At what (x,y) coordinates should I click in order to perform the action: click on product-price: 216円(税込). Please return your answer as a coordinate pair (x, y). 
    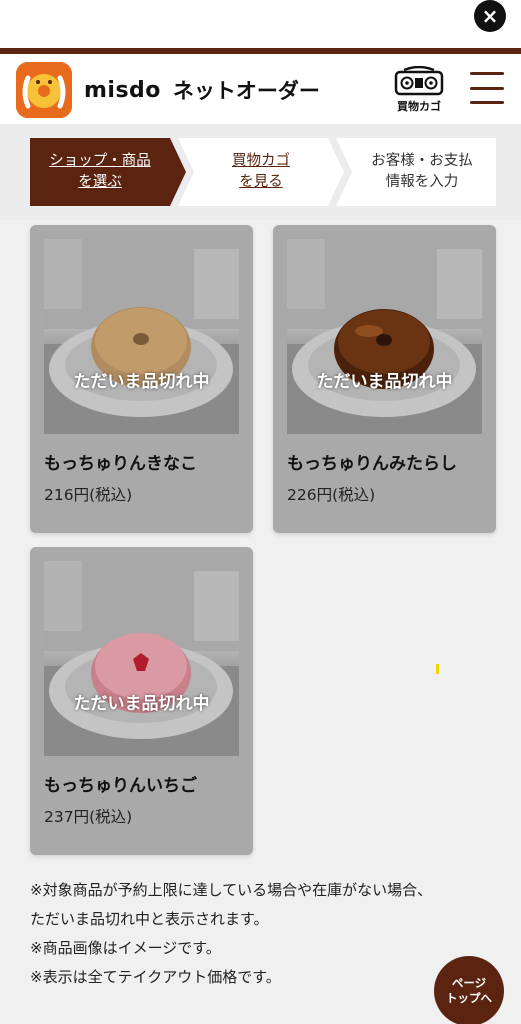
    Looking at the image, I should click on (88, 495).